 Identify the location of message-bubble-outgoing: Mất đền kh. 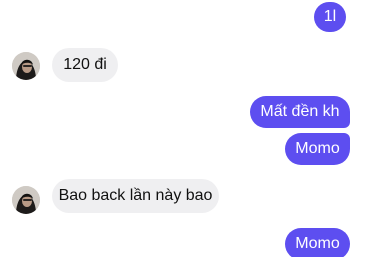
(300, 112).